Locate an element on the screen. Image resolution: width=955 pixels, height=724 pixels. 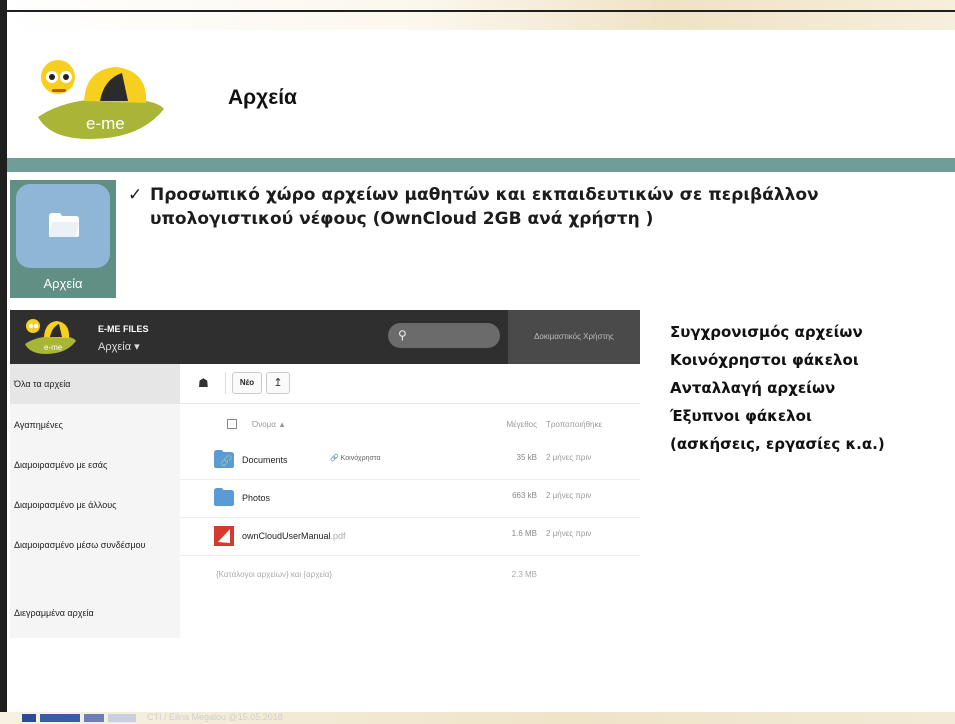
feature-item: Κοινόχρηστοι φάκελοι is located at coordinates (764, 360).